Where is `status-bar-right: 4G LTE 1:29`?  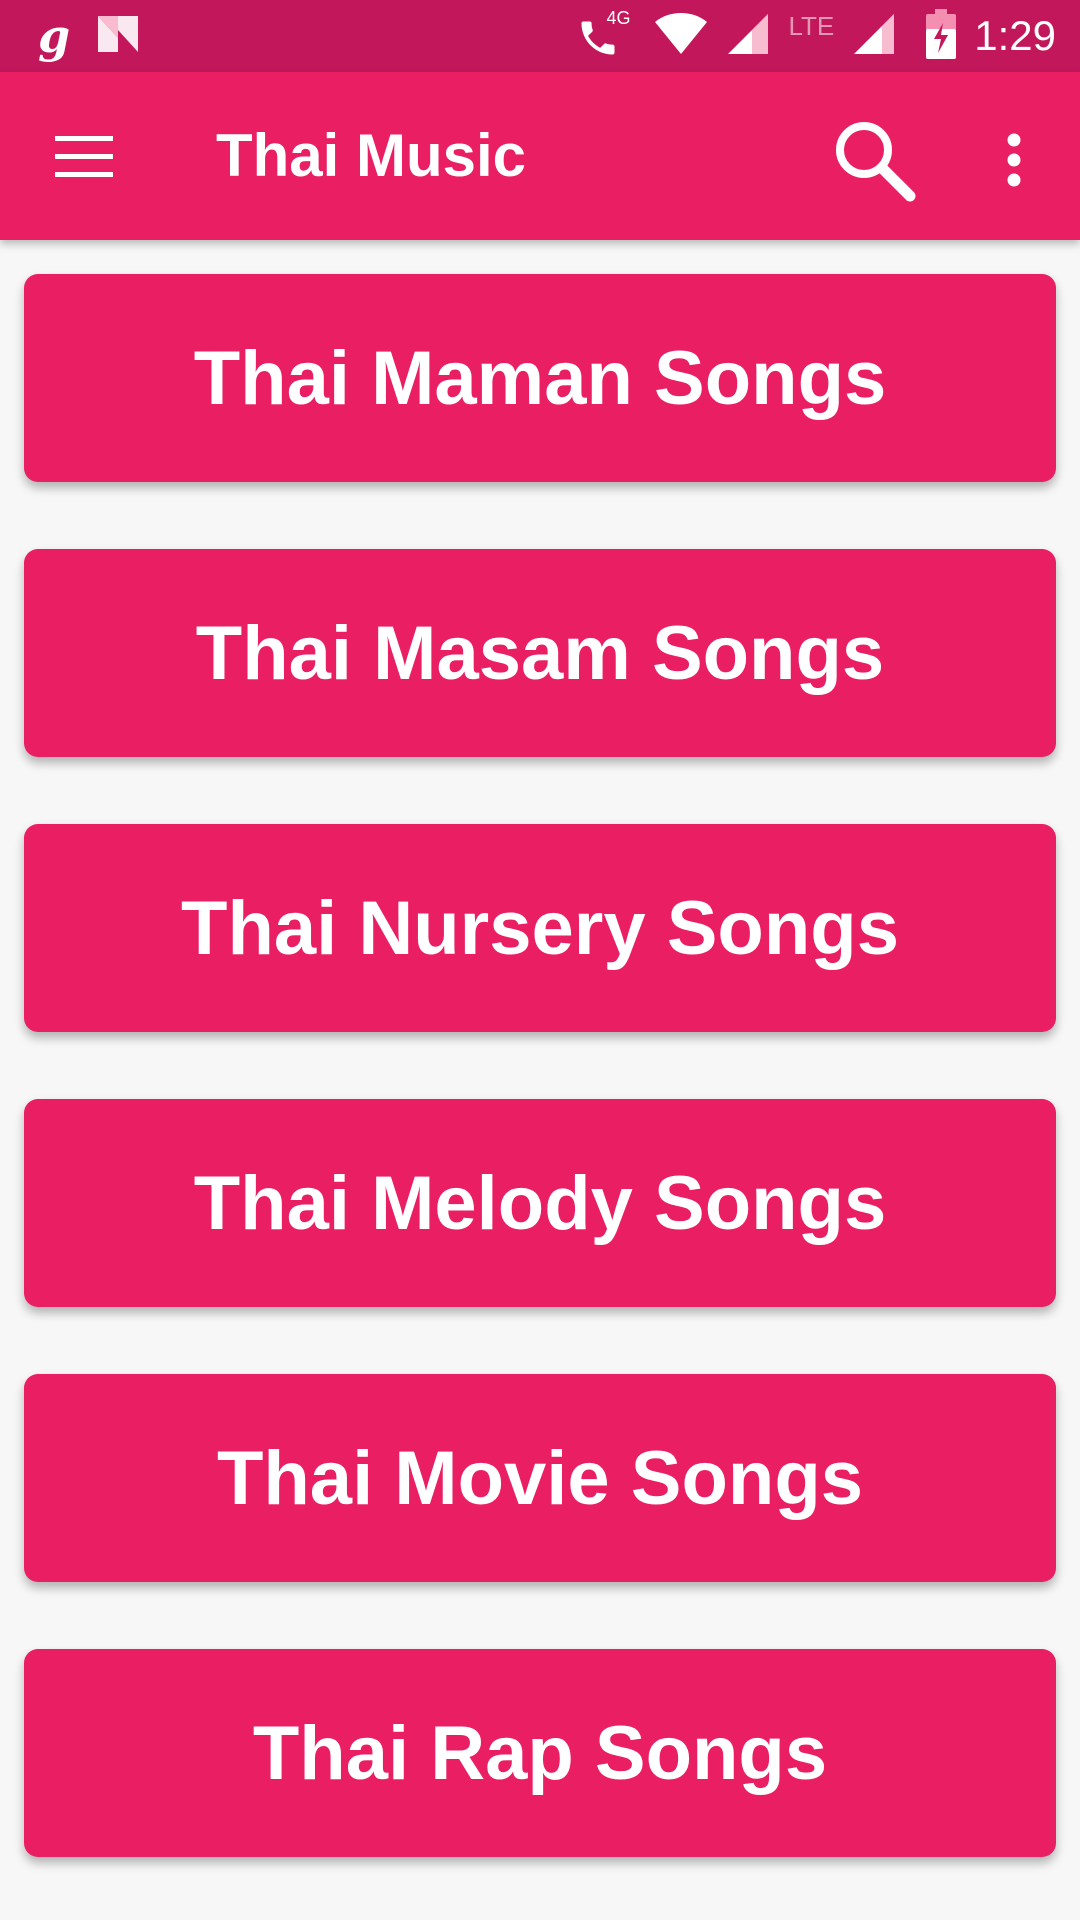 status-bar-right: 4G LTE 1:29 is located at coordinates (816, 36).